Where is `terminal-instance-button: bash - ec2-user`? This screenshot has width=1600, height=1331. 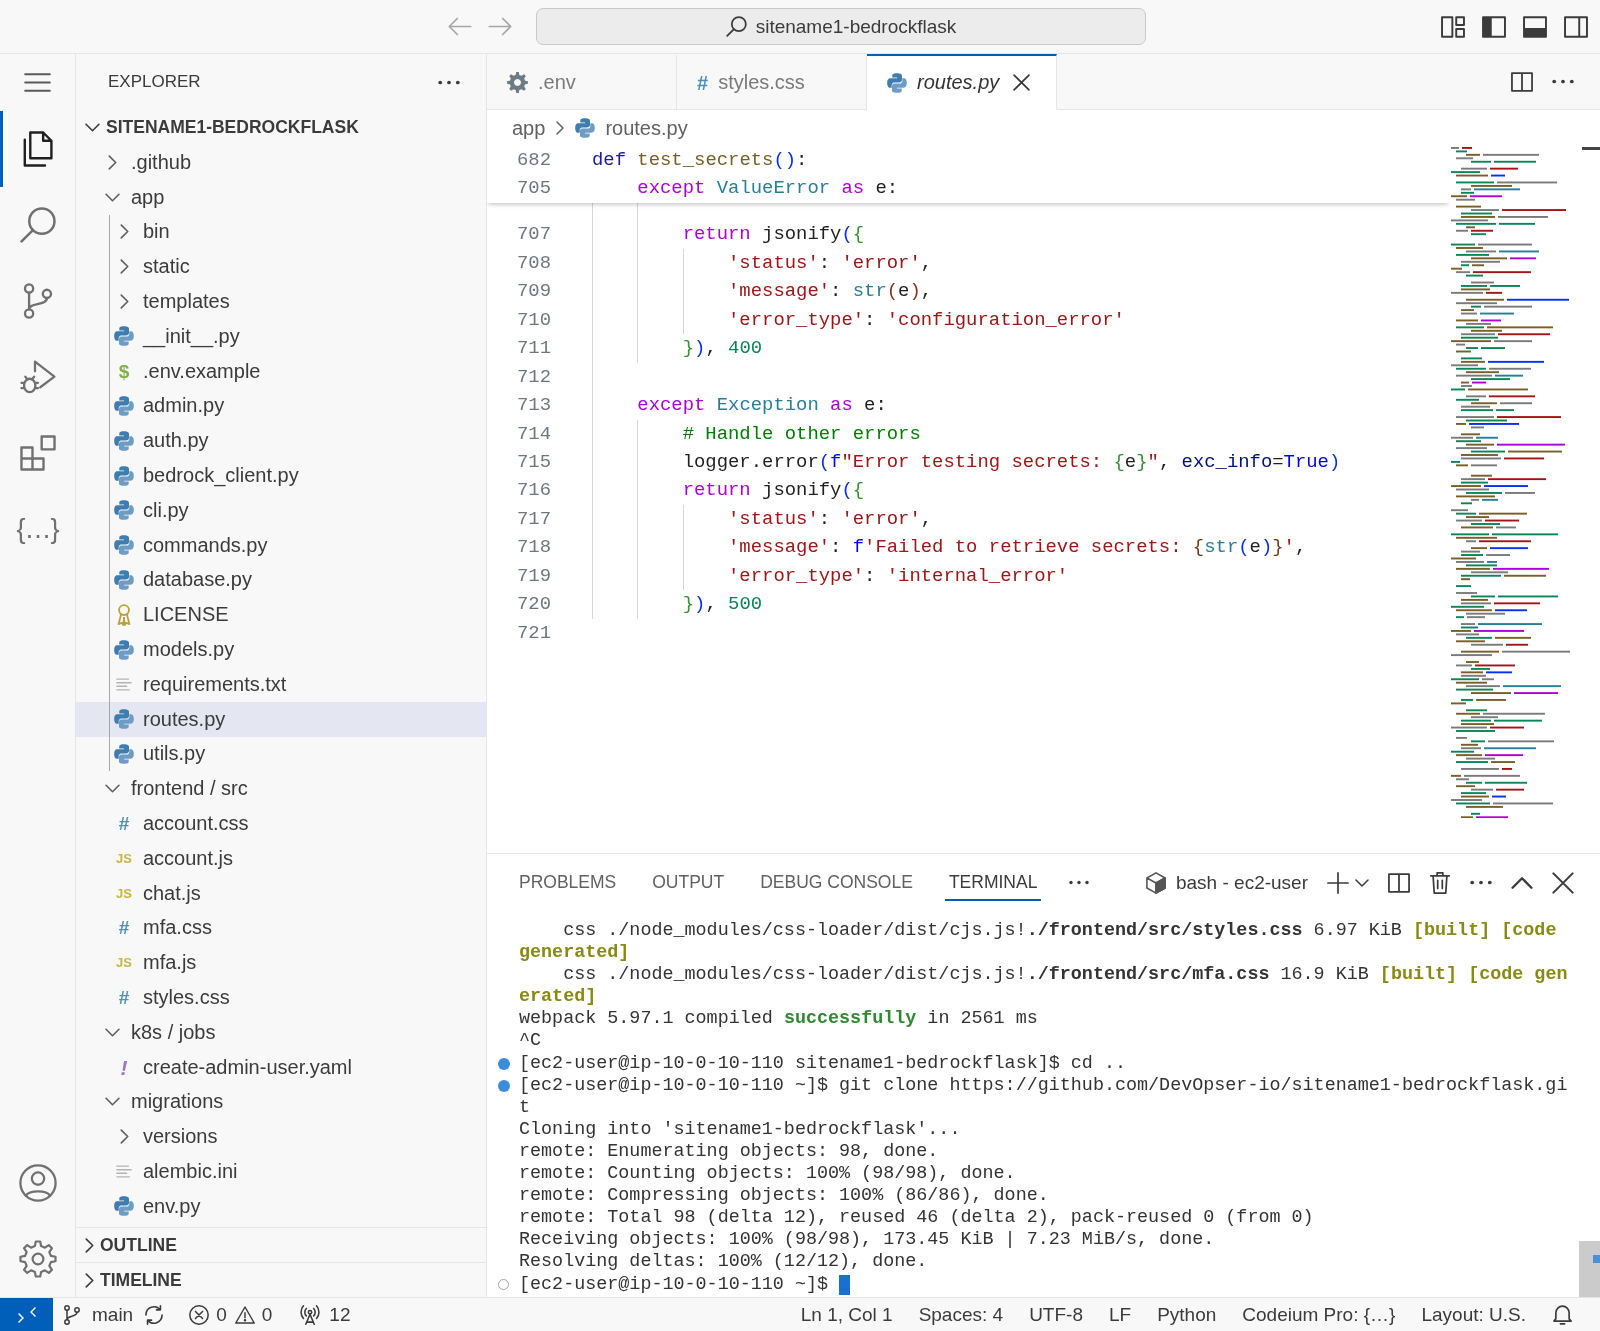
terminal-instance-button: bash - ec2-user is located at coordinates (1227, 882).